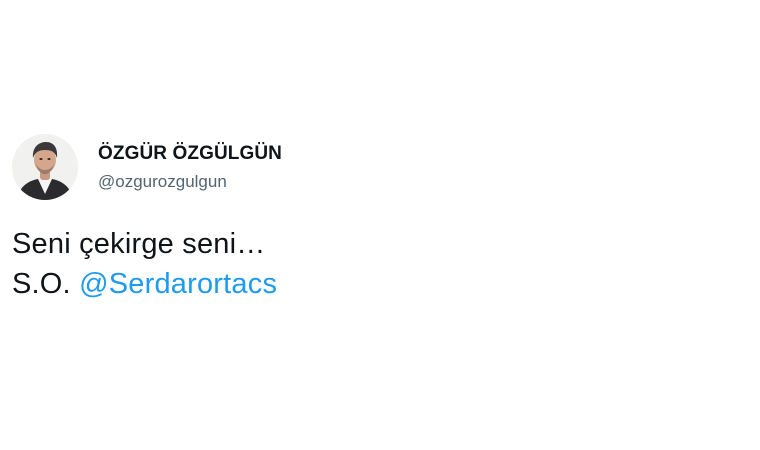  Describe the element at coordinates (190, 154) in the screenshot. I see `display-name: ÖZGÜR ÖZGÜLGÜN` at that location.